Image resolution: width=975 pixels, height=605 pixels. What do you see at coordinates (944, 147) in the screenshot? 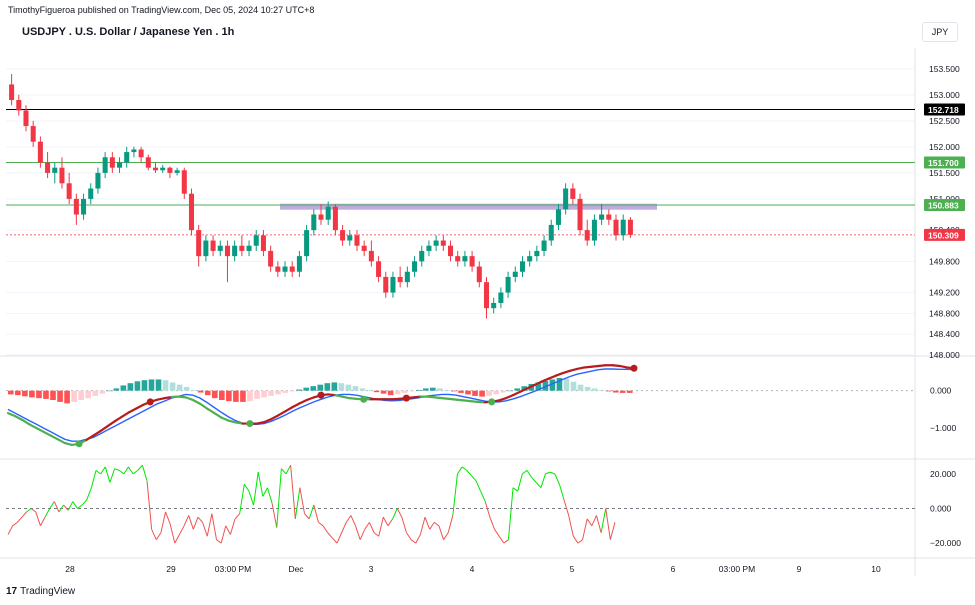
I see `price-tick-label: 152.000` at bounding box center [944, 147].